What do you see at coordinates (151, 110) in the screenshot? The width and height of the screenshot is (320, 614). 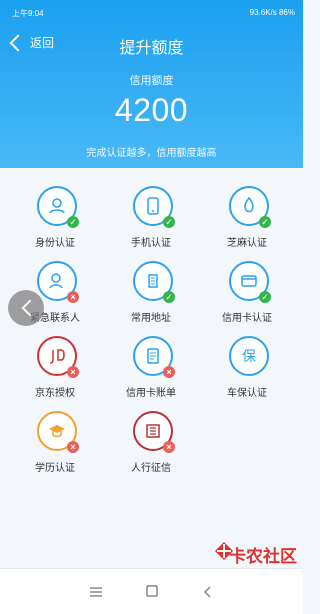 I see `credit-value: 4200` at bounding box center [151, 110].